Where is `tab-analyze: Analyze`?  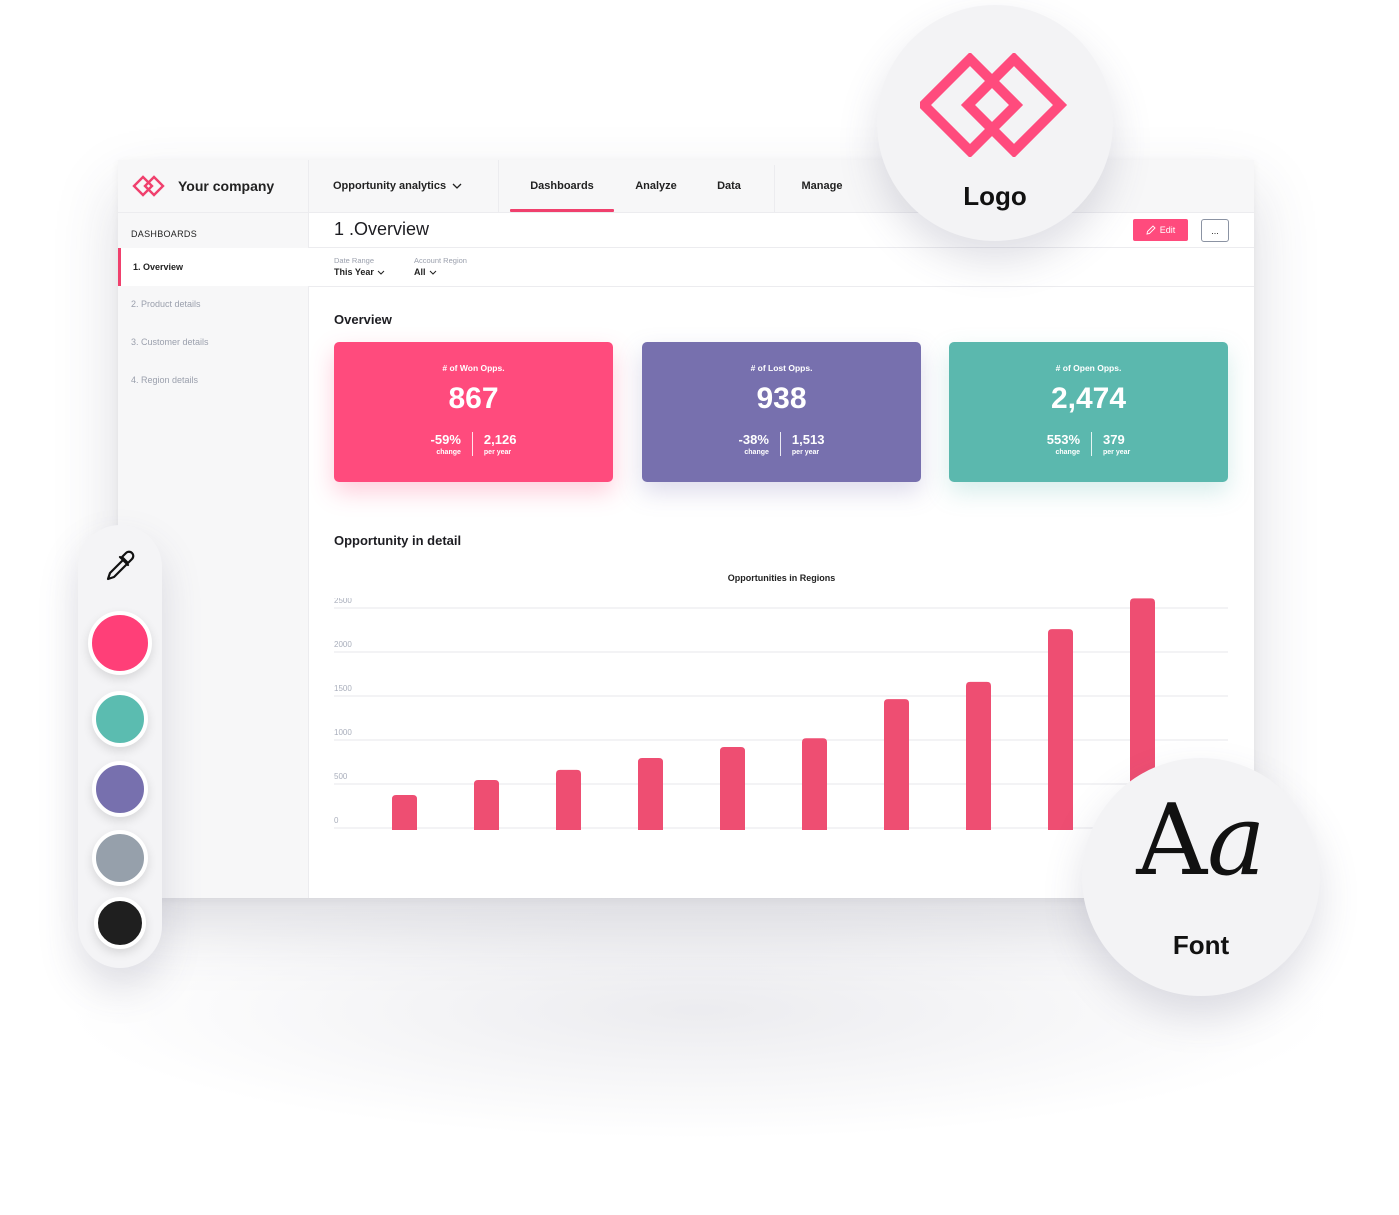 tab-analyze: Analyze is located at coordinates (656, 186).